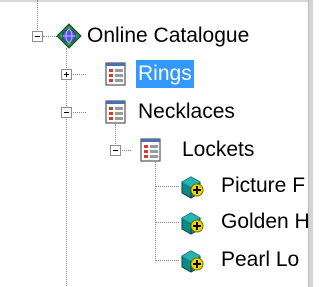 This screenshot has height=287, width=320. I want to click on tree-item-necklaces: Necklaces, so click(186, 112).